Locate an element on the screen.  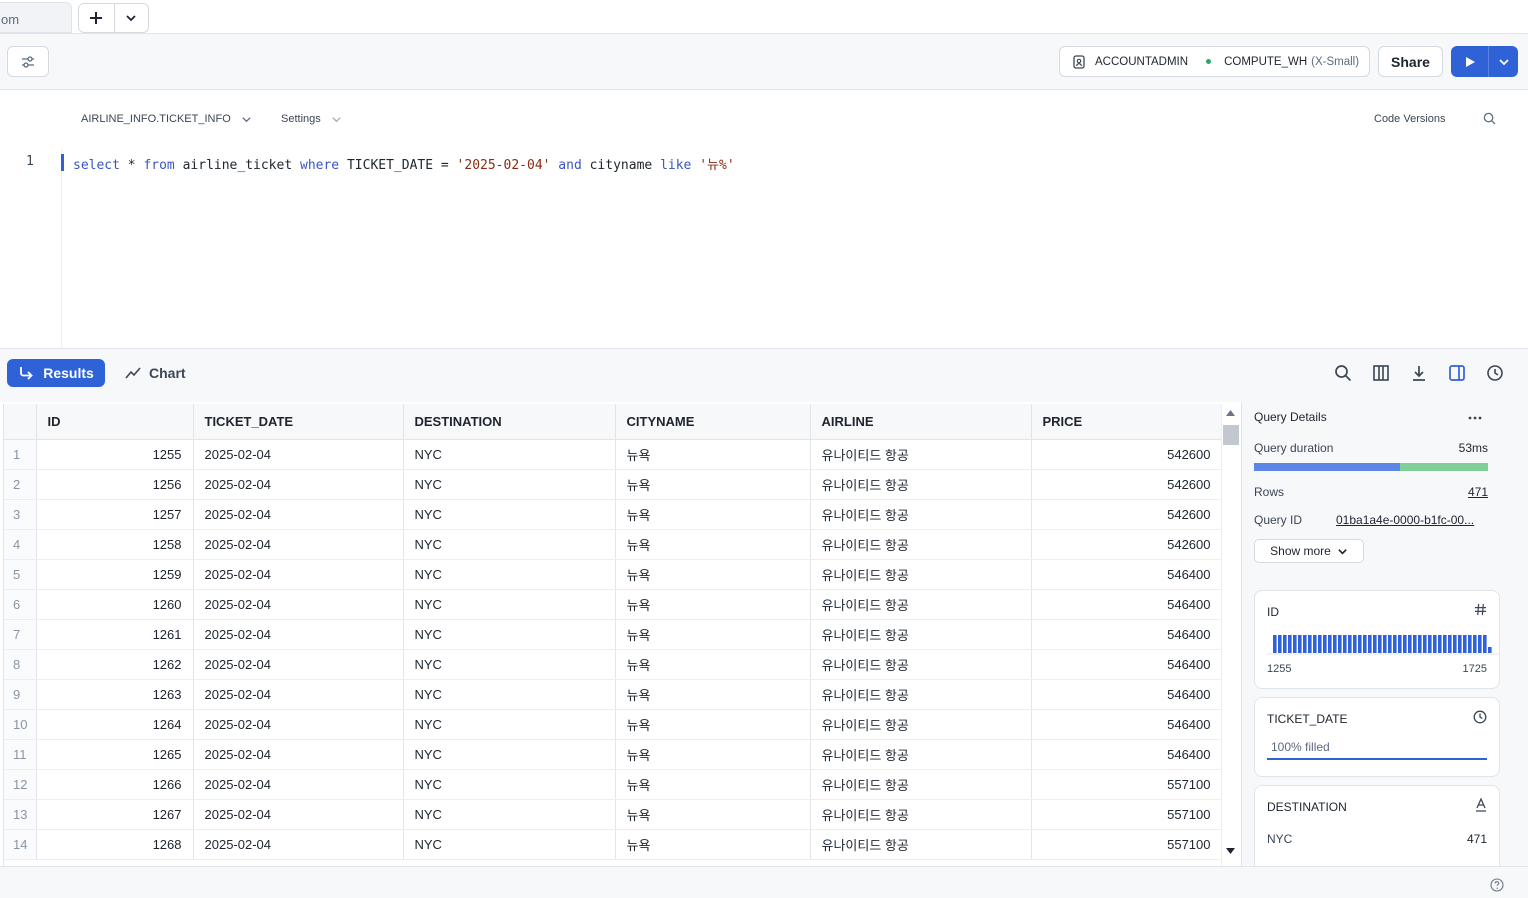
column-card-destination: DESTINATION NYC 471 is located at coordinates (1377, 825).